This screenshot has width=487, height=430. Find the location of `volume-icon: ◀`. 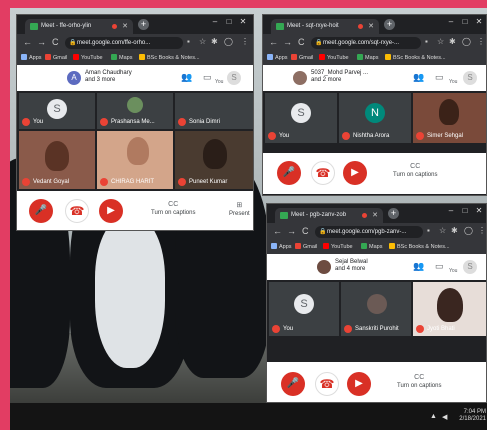

volume-icon: ◀ is located at coordinates (444, 417).